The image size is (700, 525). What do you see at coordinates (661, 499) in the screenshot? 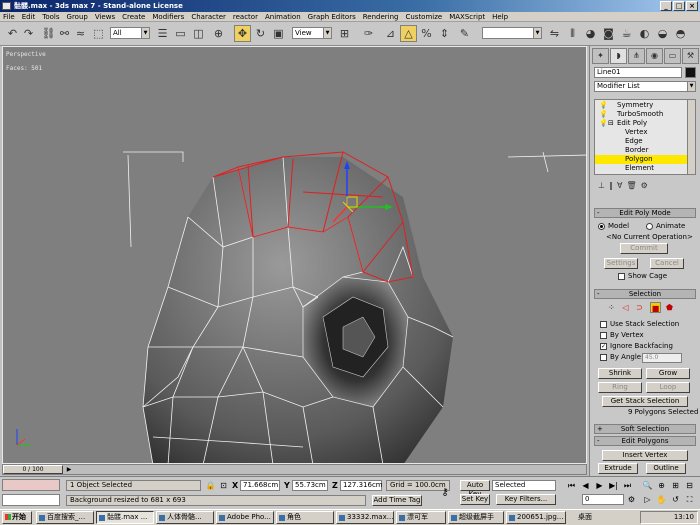
I see `pan-icon: ✋` at bounding box center [661, 499].